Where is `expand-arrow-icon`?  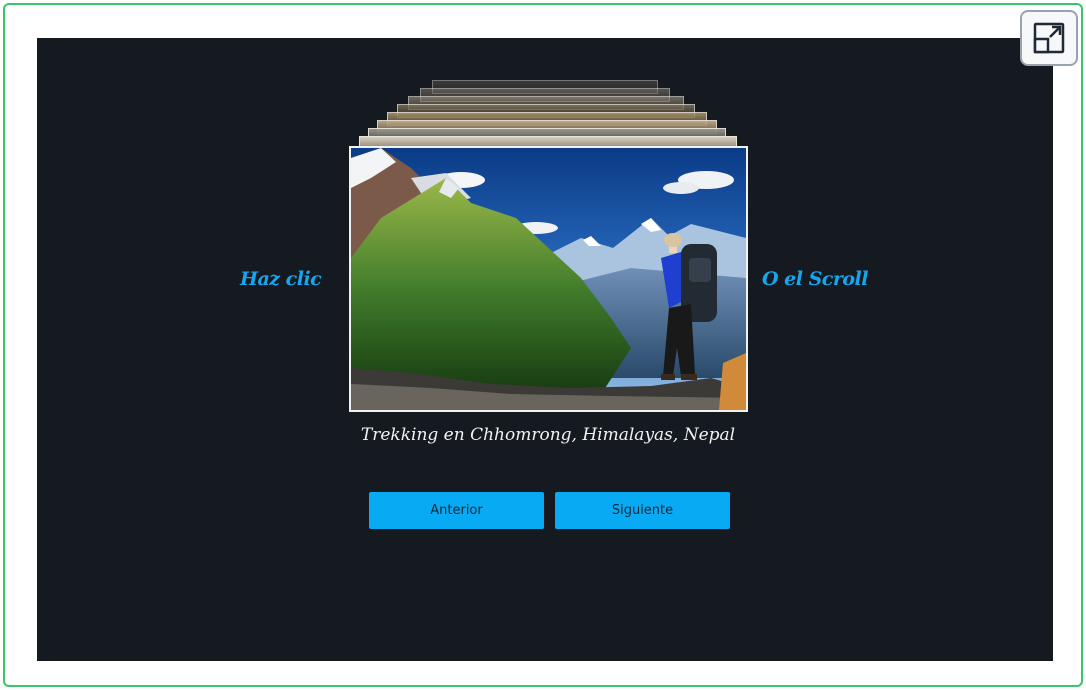 expand-arrow-icon is located at coordinates (1049, 38).